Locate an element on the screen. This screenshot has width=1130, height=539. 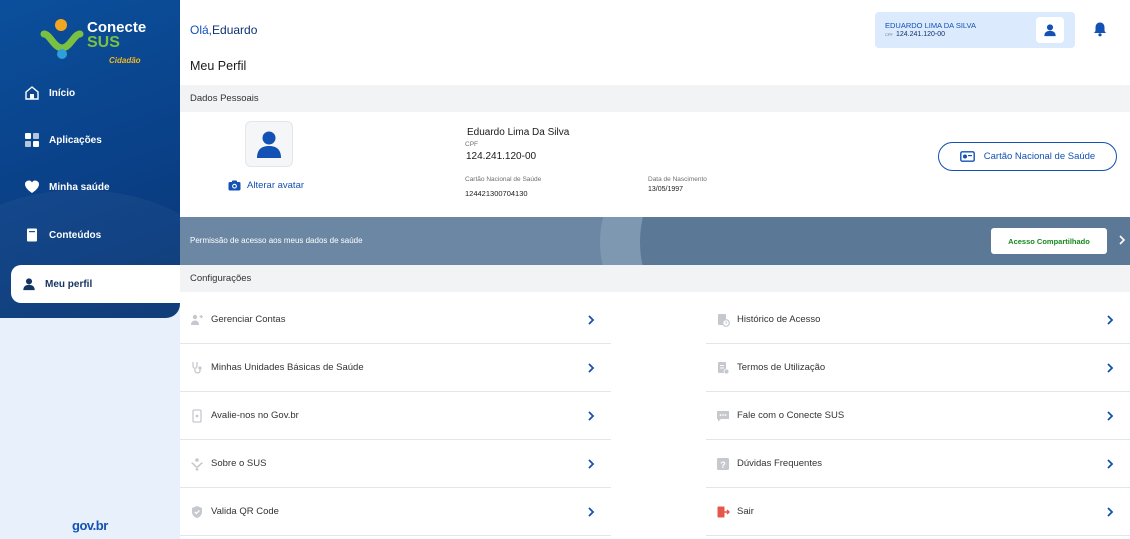
heart-icon is located at coordinates (32, 187).